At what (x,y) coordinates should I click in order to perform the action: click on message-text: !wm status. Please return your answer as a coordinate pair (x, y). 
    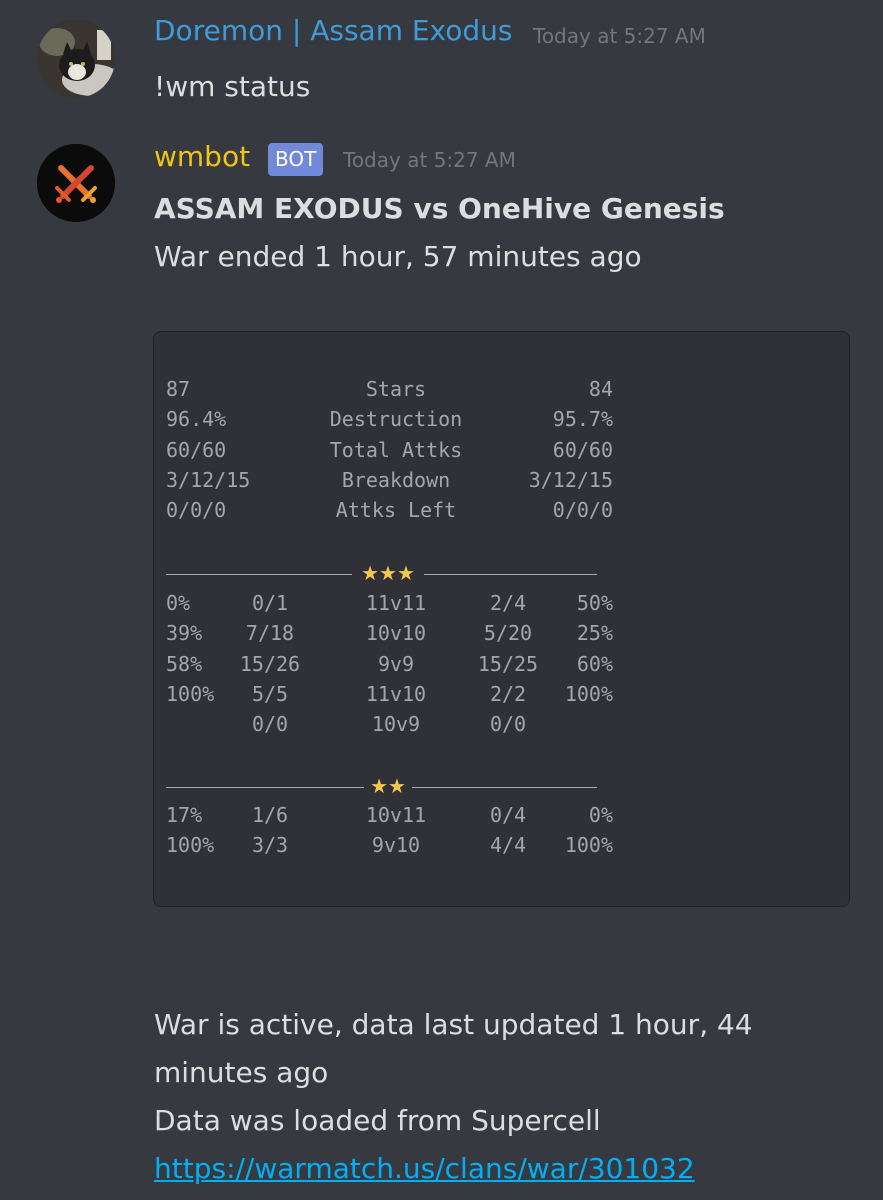
    Looking at the image, I should click on (232, 86).